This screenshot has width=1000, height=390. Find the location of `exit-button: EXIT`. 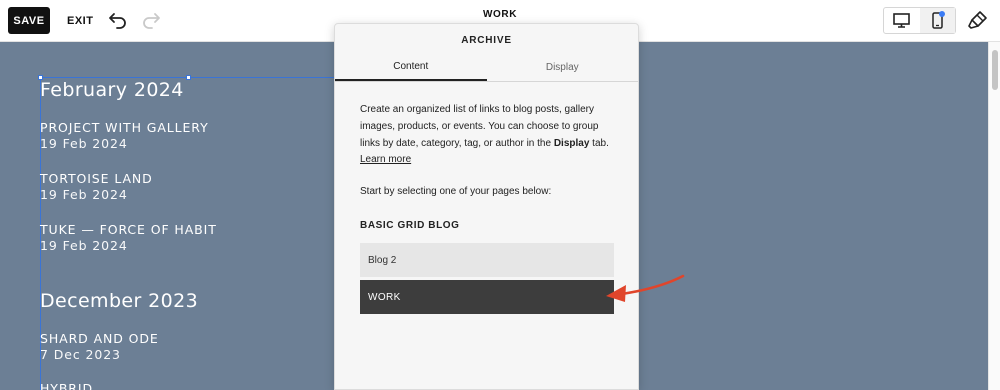

exit-button: EXIT is located at coordinates (80, 20).